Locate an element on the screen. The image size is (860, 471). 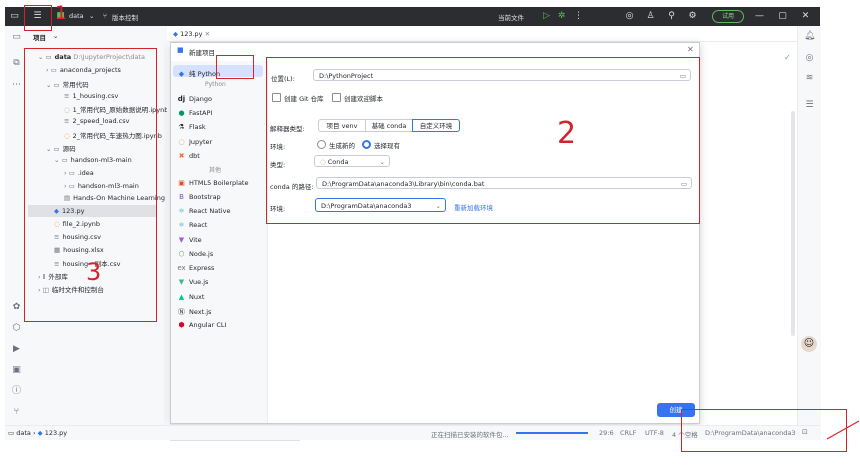
debug-icon: ✲ is located at coordinates (561, 16).